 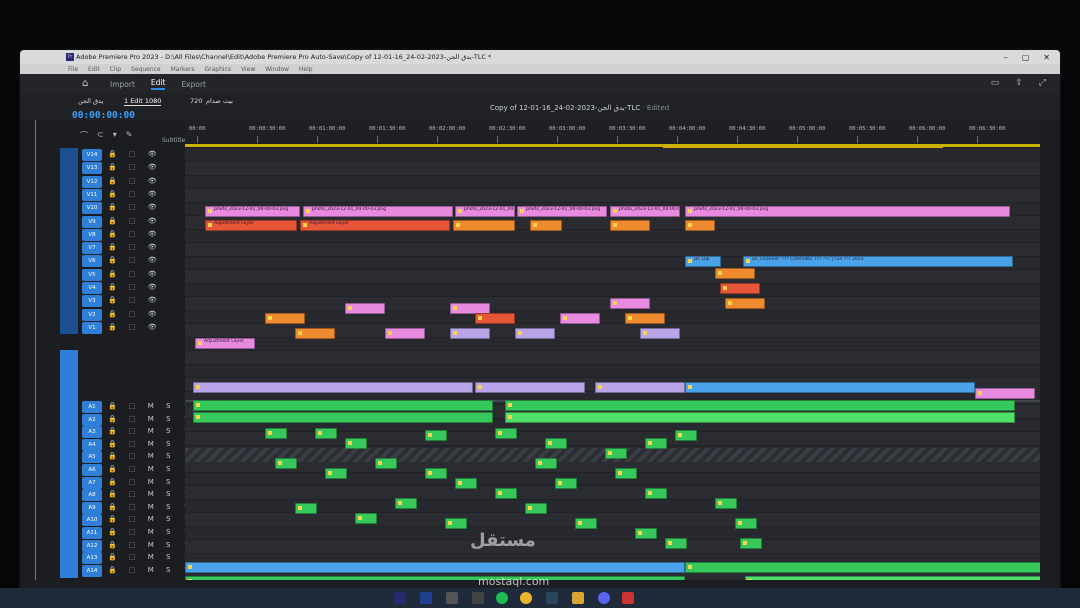 I want to click on video-track-header: V13 🔒 ⬚ 👁, so click(x=120, y=168).